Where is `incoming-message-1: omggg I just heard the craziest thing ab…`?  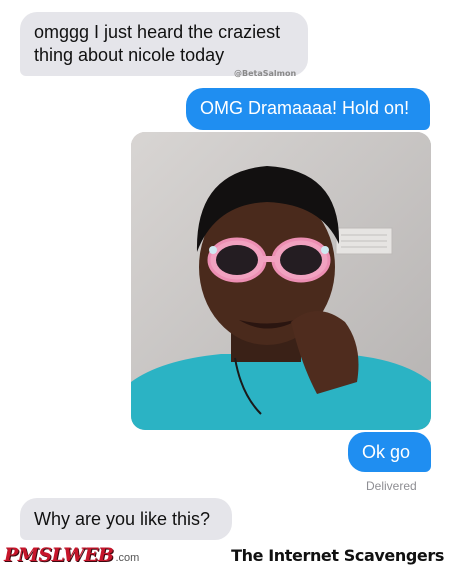 incoming-message-1: omggg I just heard the craziest thing ab… is located at coordinates (164, 44).